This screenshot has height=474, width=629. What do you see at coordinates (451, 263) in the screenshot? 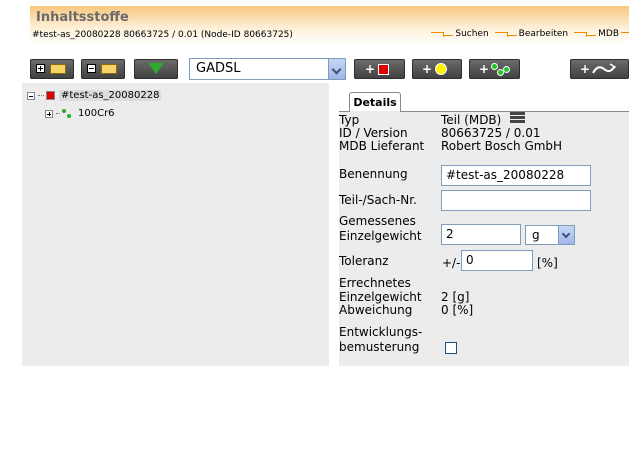
I see `toleranz-prefix: +/-` at bounding box center [451, 263].